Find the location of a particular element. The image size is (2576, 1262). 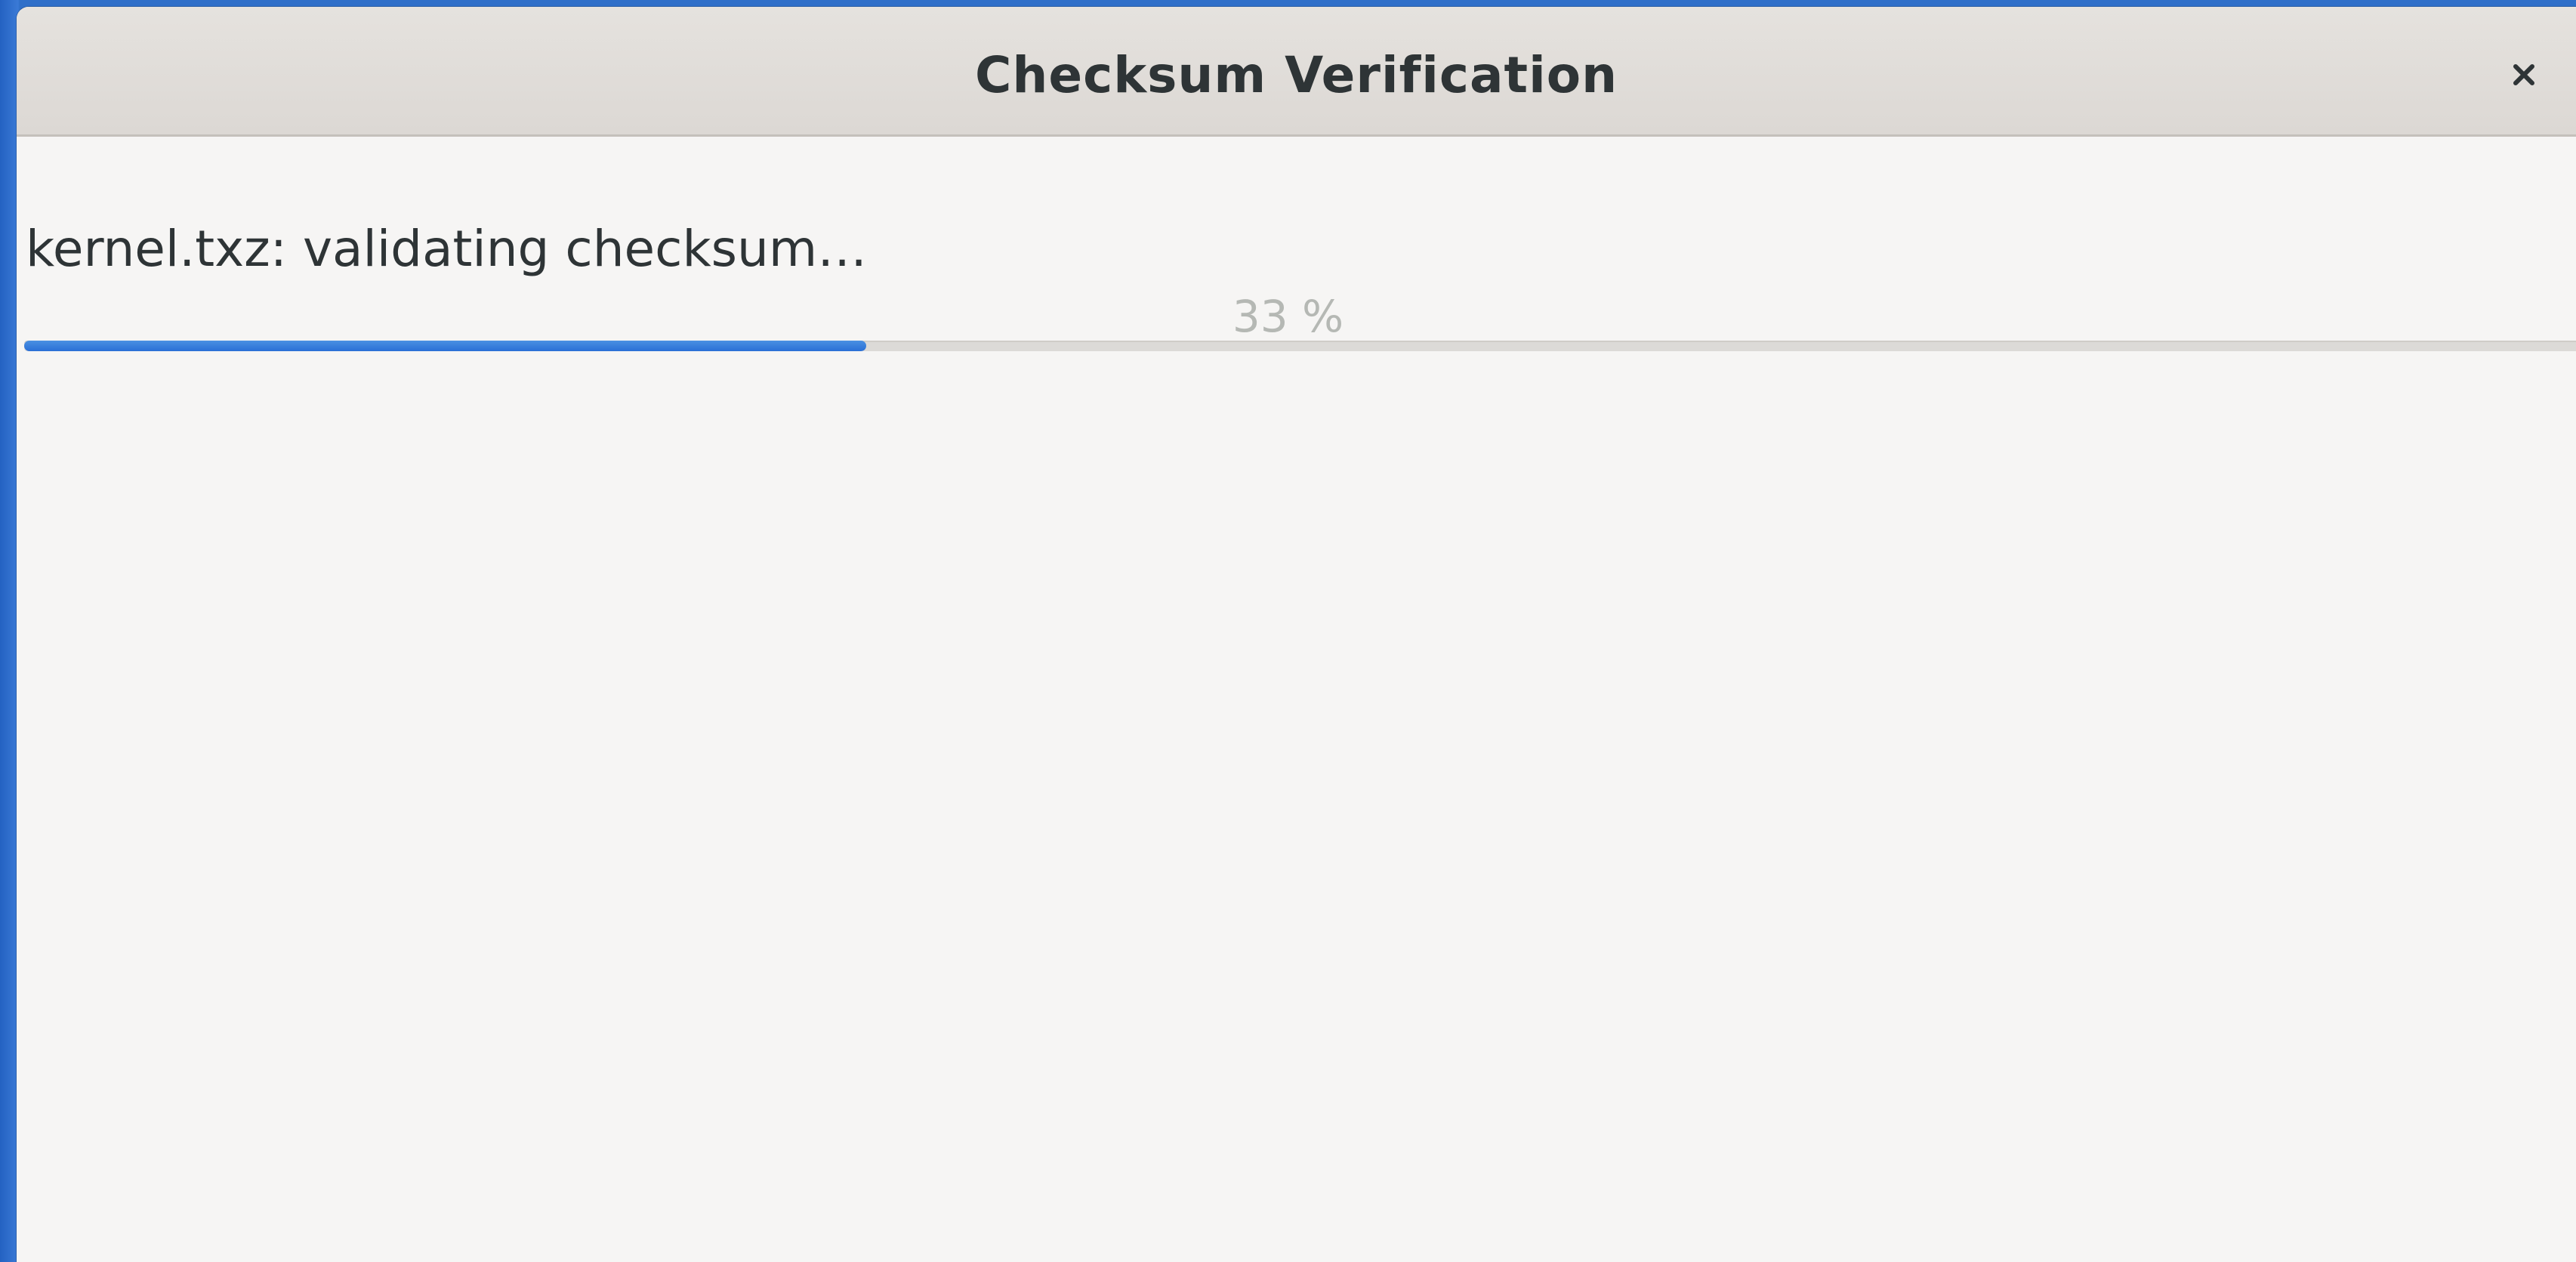

close-button is located at coordinates (2524, 74).